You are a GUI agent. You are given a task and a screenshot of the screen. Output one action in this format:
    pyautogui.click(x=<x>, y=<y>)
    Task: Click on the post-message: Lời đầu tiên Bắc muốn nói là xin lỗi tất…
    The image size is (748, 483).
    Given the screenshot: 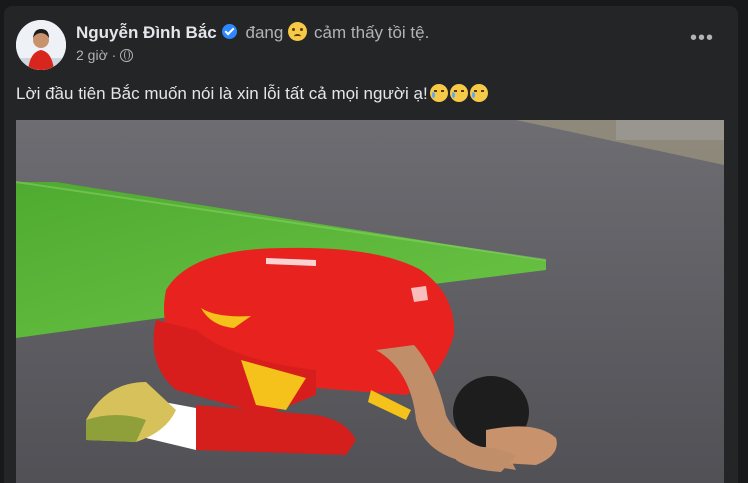 What is the action you would take?
    pyautogui.click(x=252, y=94)
    